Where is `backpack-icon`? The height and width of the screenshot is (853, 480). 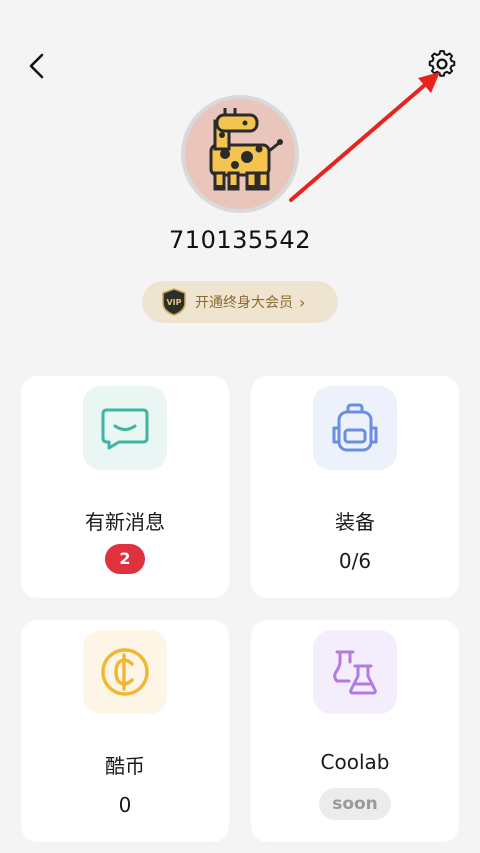
backpack-icon is located at coordinates (355, 427).